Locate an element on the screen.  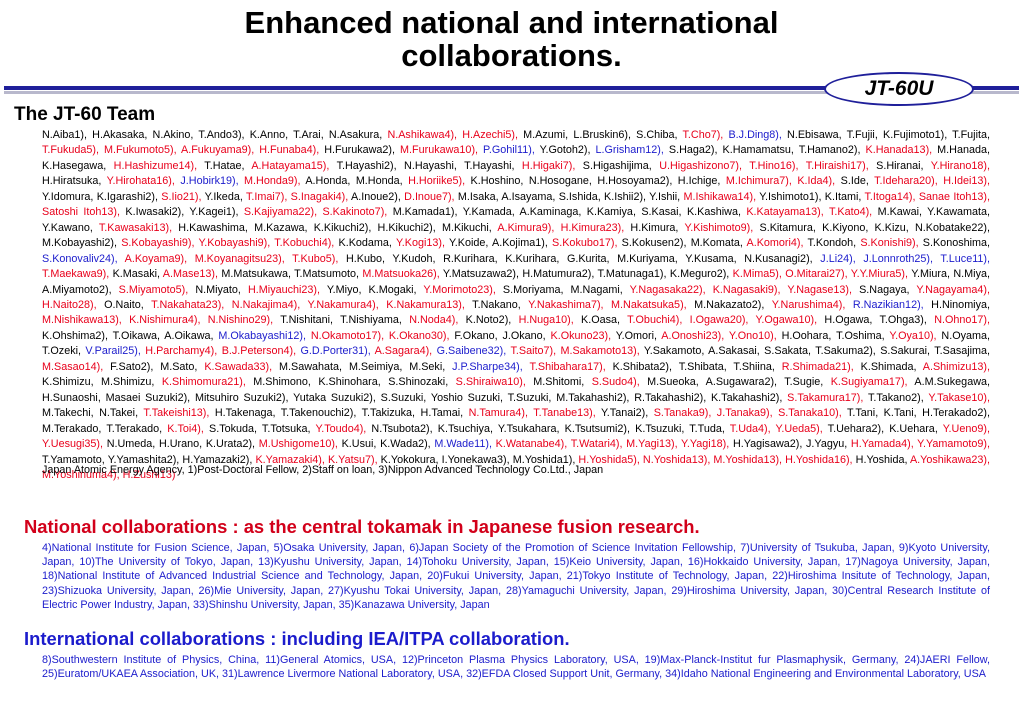
team-name-run: A.Onoshi23), Y.Ono10), is located at coordinates (719, 335).